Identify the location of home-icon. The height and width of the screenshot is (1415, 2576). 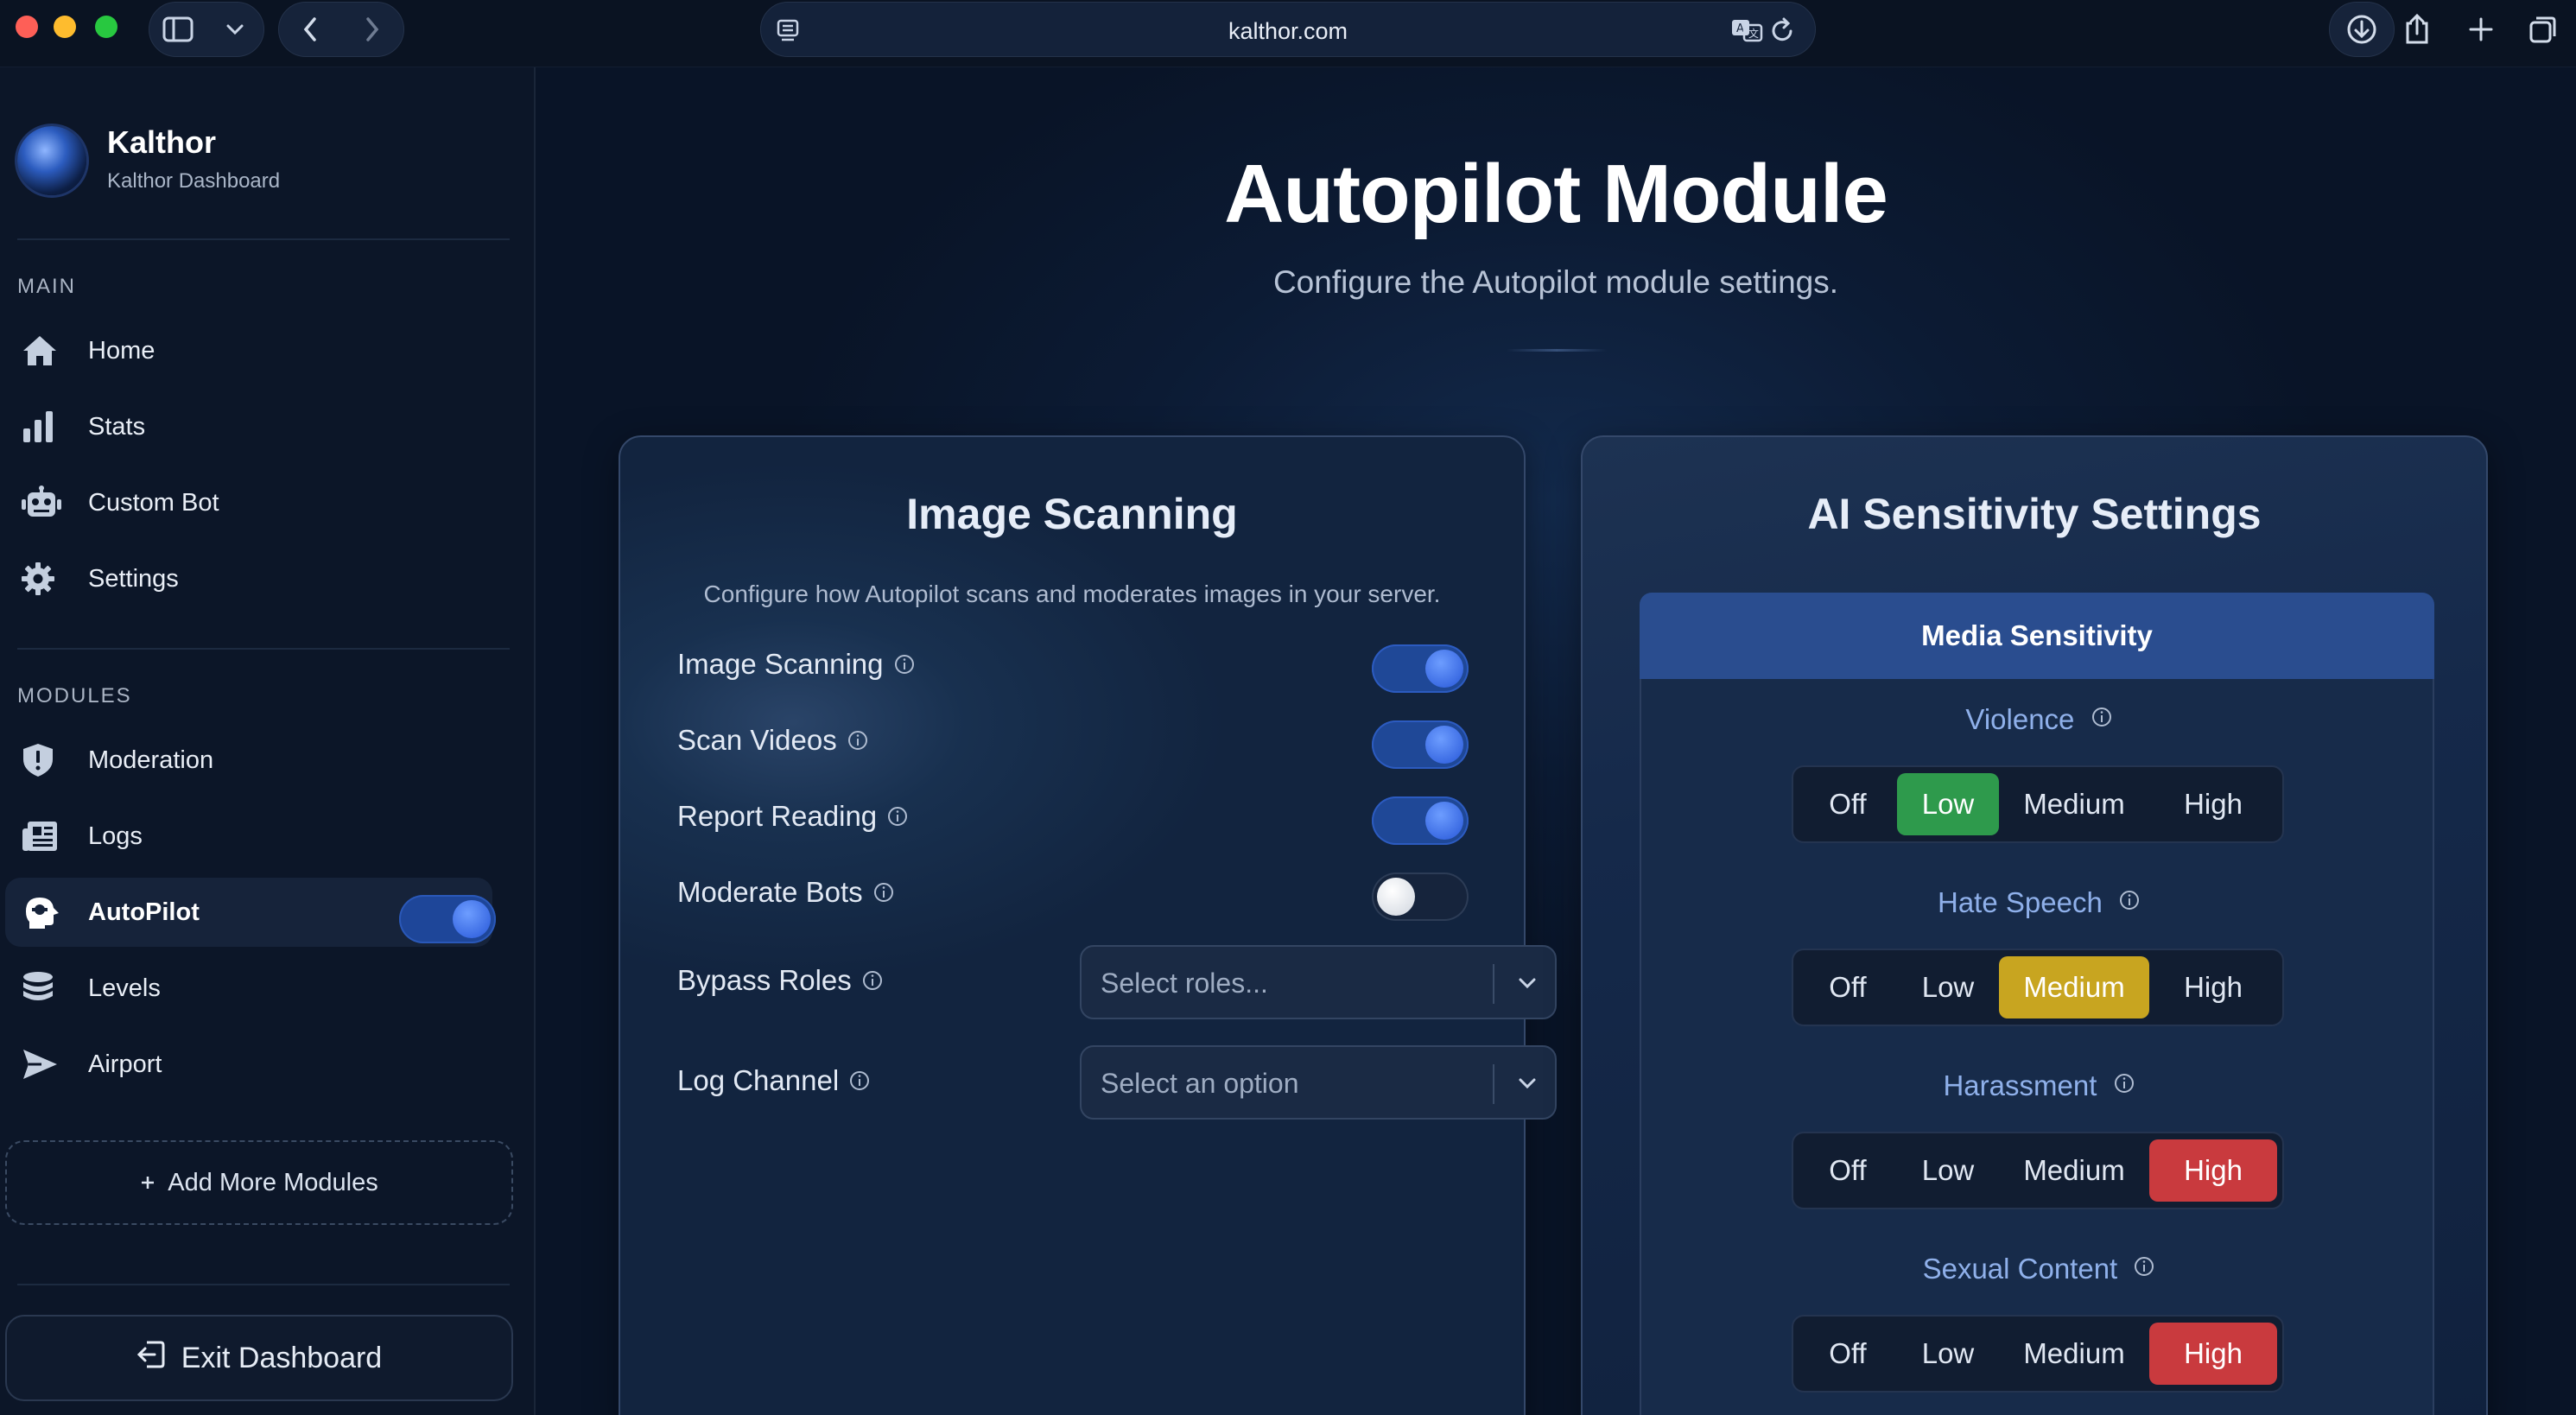
(48, 351).